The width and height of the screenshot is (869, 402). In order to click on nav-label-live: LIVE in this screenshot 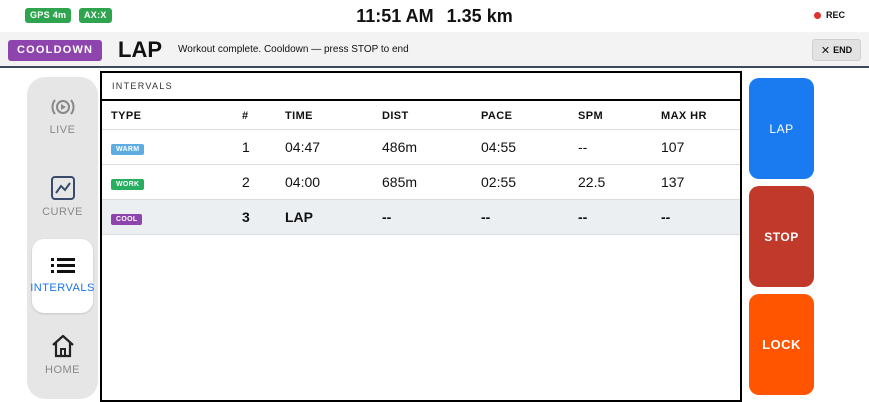, I will do `click(62, 130)`.